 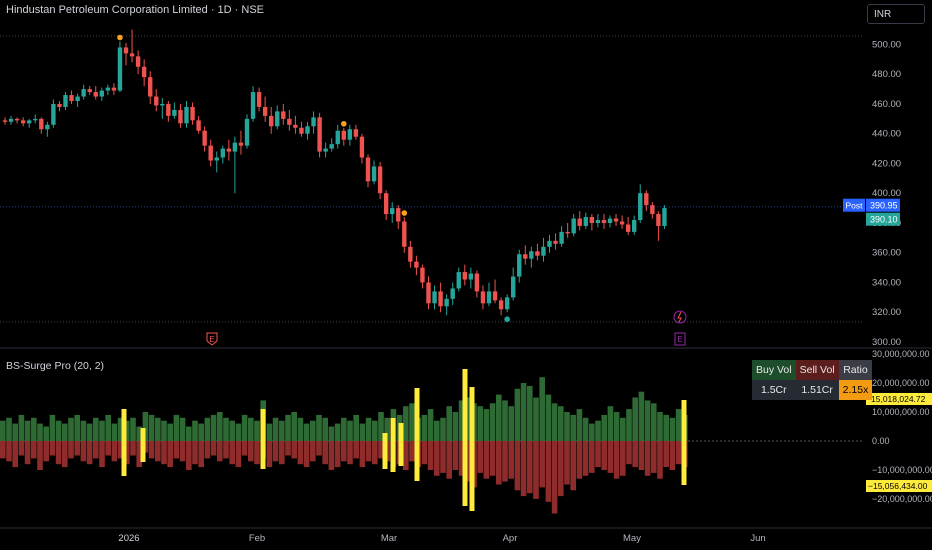 What do you see at coordinates (389, 538) in the screenshot?
I see `time-axis-label: Mar` at bounding box center [389, 538].